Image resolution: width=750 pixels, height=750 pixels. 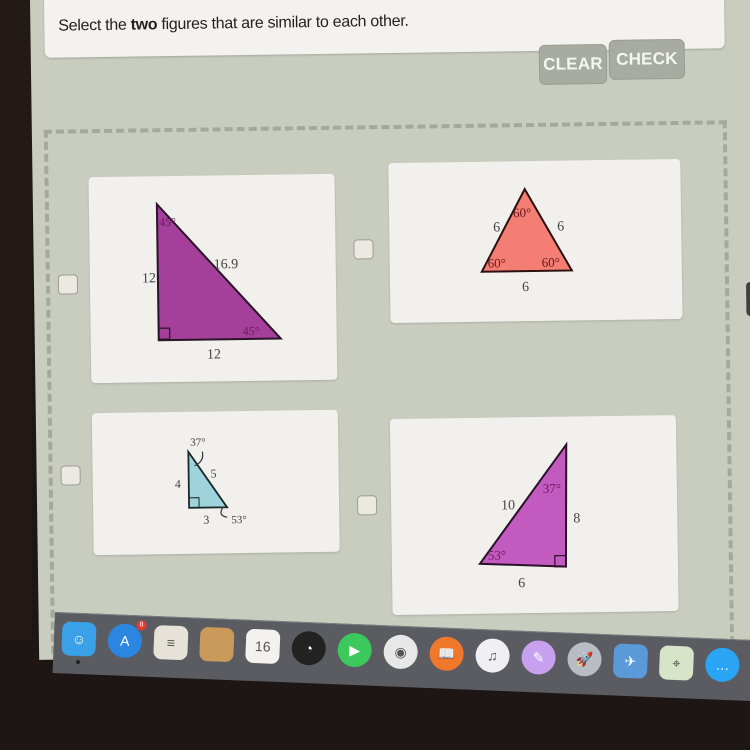 I want to click on figure-b-angle-bl: 60°, so click(x=497, y=262).